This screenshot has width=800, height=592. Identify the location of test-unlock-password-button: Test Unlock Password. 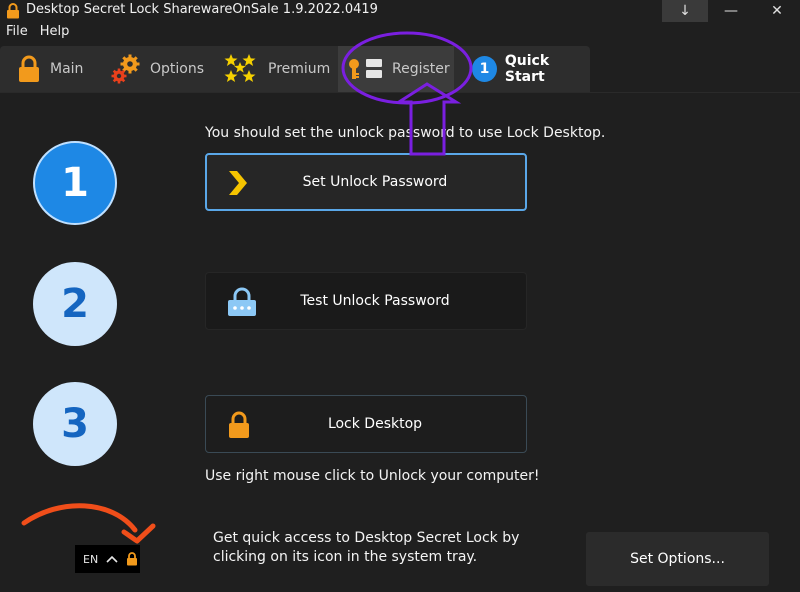
(366, 301).